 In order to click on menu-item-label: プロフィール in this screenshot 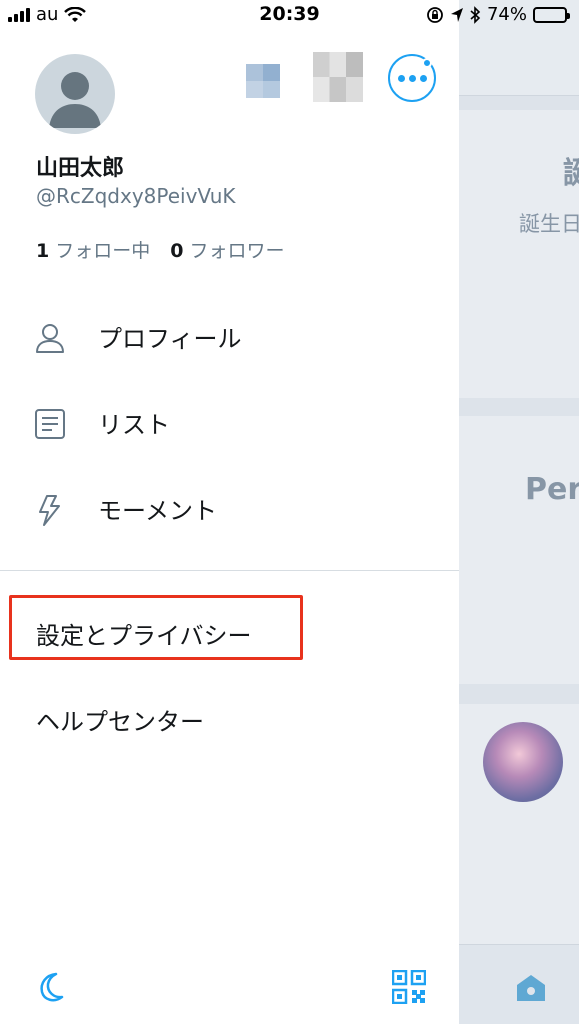, I will do `click(170, 338)`.